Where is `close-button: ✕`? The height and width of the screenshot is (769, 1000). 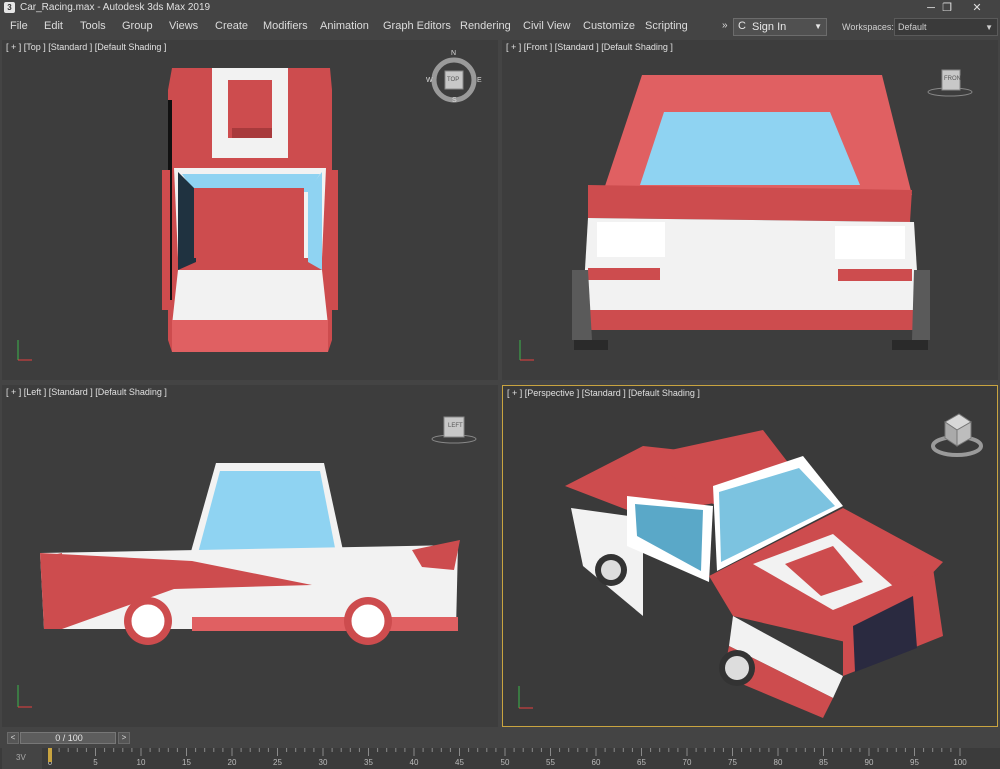 close-button: ✕ is located at coordinates (977, 8).